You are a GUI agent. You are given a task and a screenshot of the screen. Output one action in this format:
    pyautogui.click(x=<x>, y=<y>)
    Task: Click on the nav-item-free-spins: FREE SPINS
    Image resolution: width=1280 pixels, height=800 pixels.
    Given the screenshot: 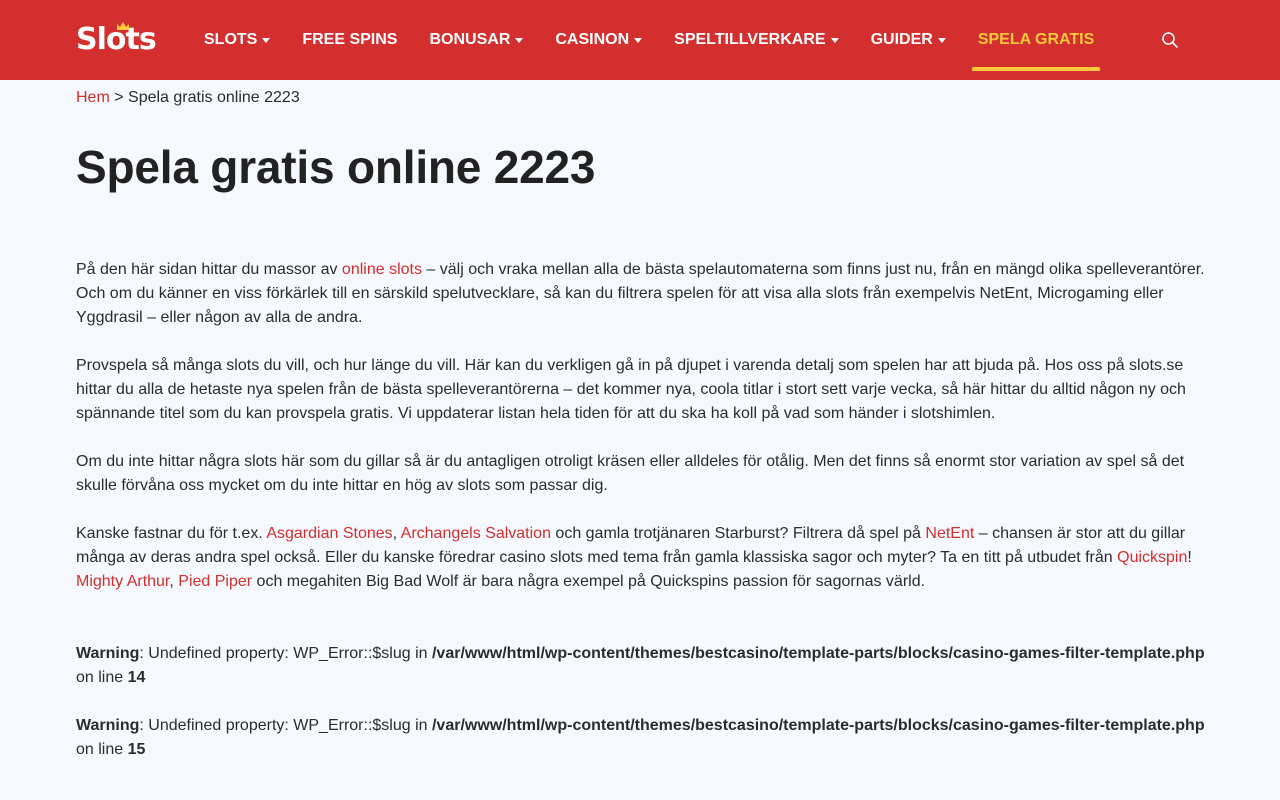 What is the action you would take?
    pyautogui.click(x=349, y=40)
    